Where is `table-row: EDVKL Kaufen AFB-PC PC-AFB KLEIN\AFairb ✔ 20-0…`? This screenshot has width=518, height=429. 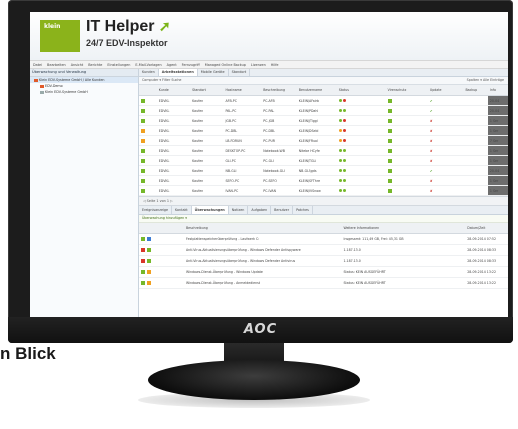 table-row: EDVKL Kaufen AFB-PC PC-AFB KLEIN\AFairb ✔ 20-0… is located at coordinates (323, 100).